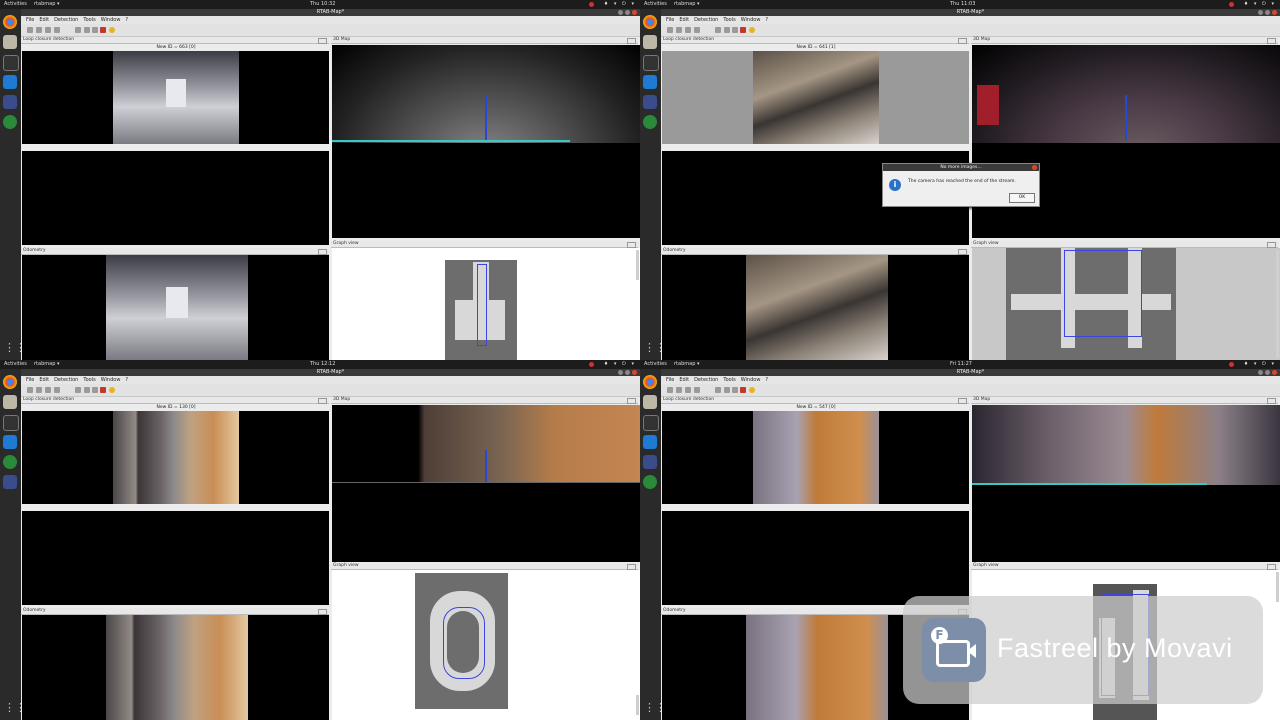 The width and height of the screenshot is (1280, 720). Describe the element at coordinates (322, 4) in the screenshot. I see `clock: Thu 10:32` at that location.